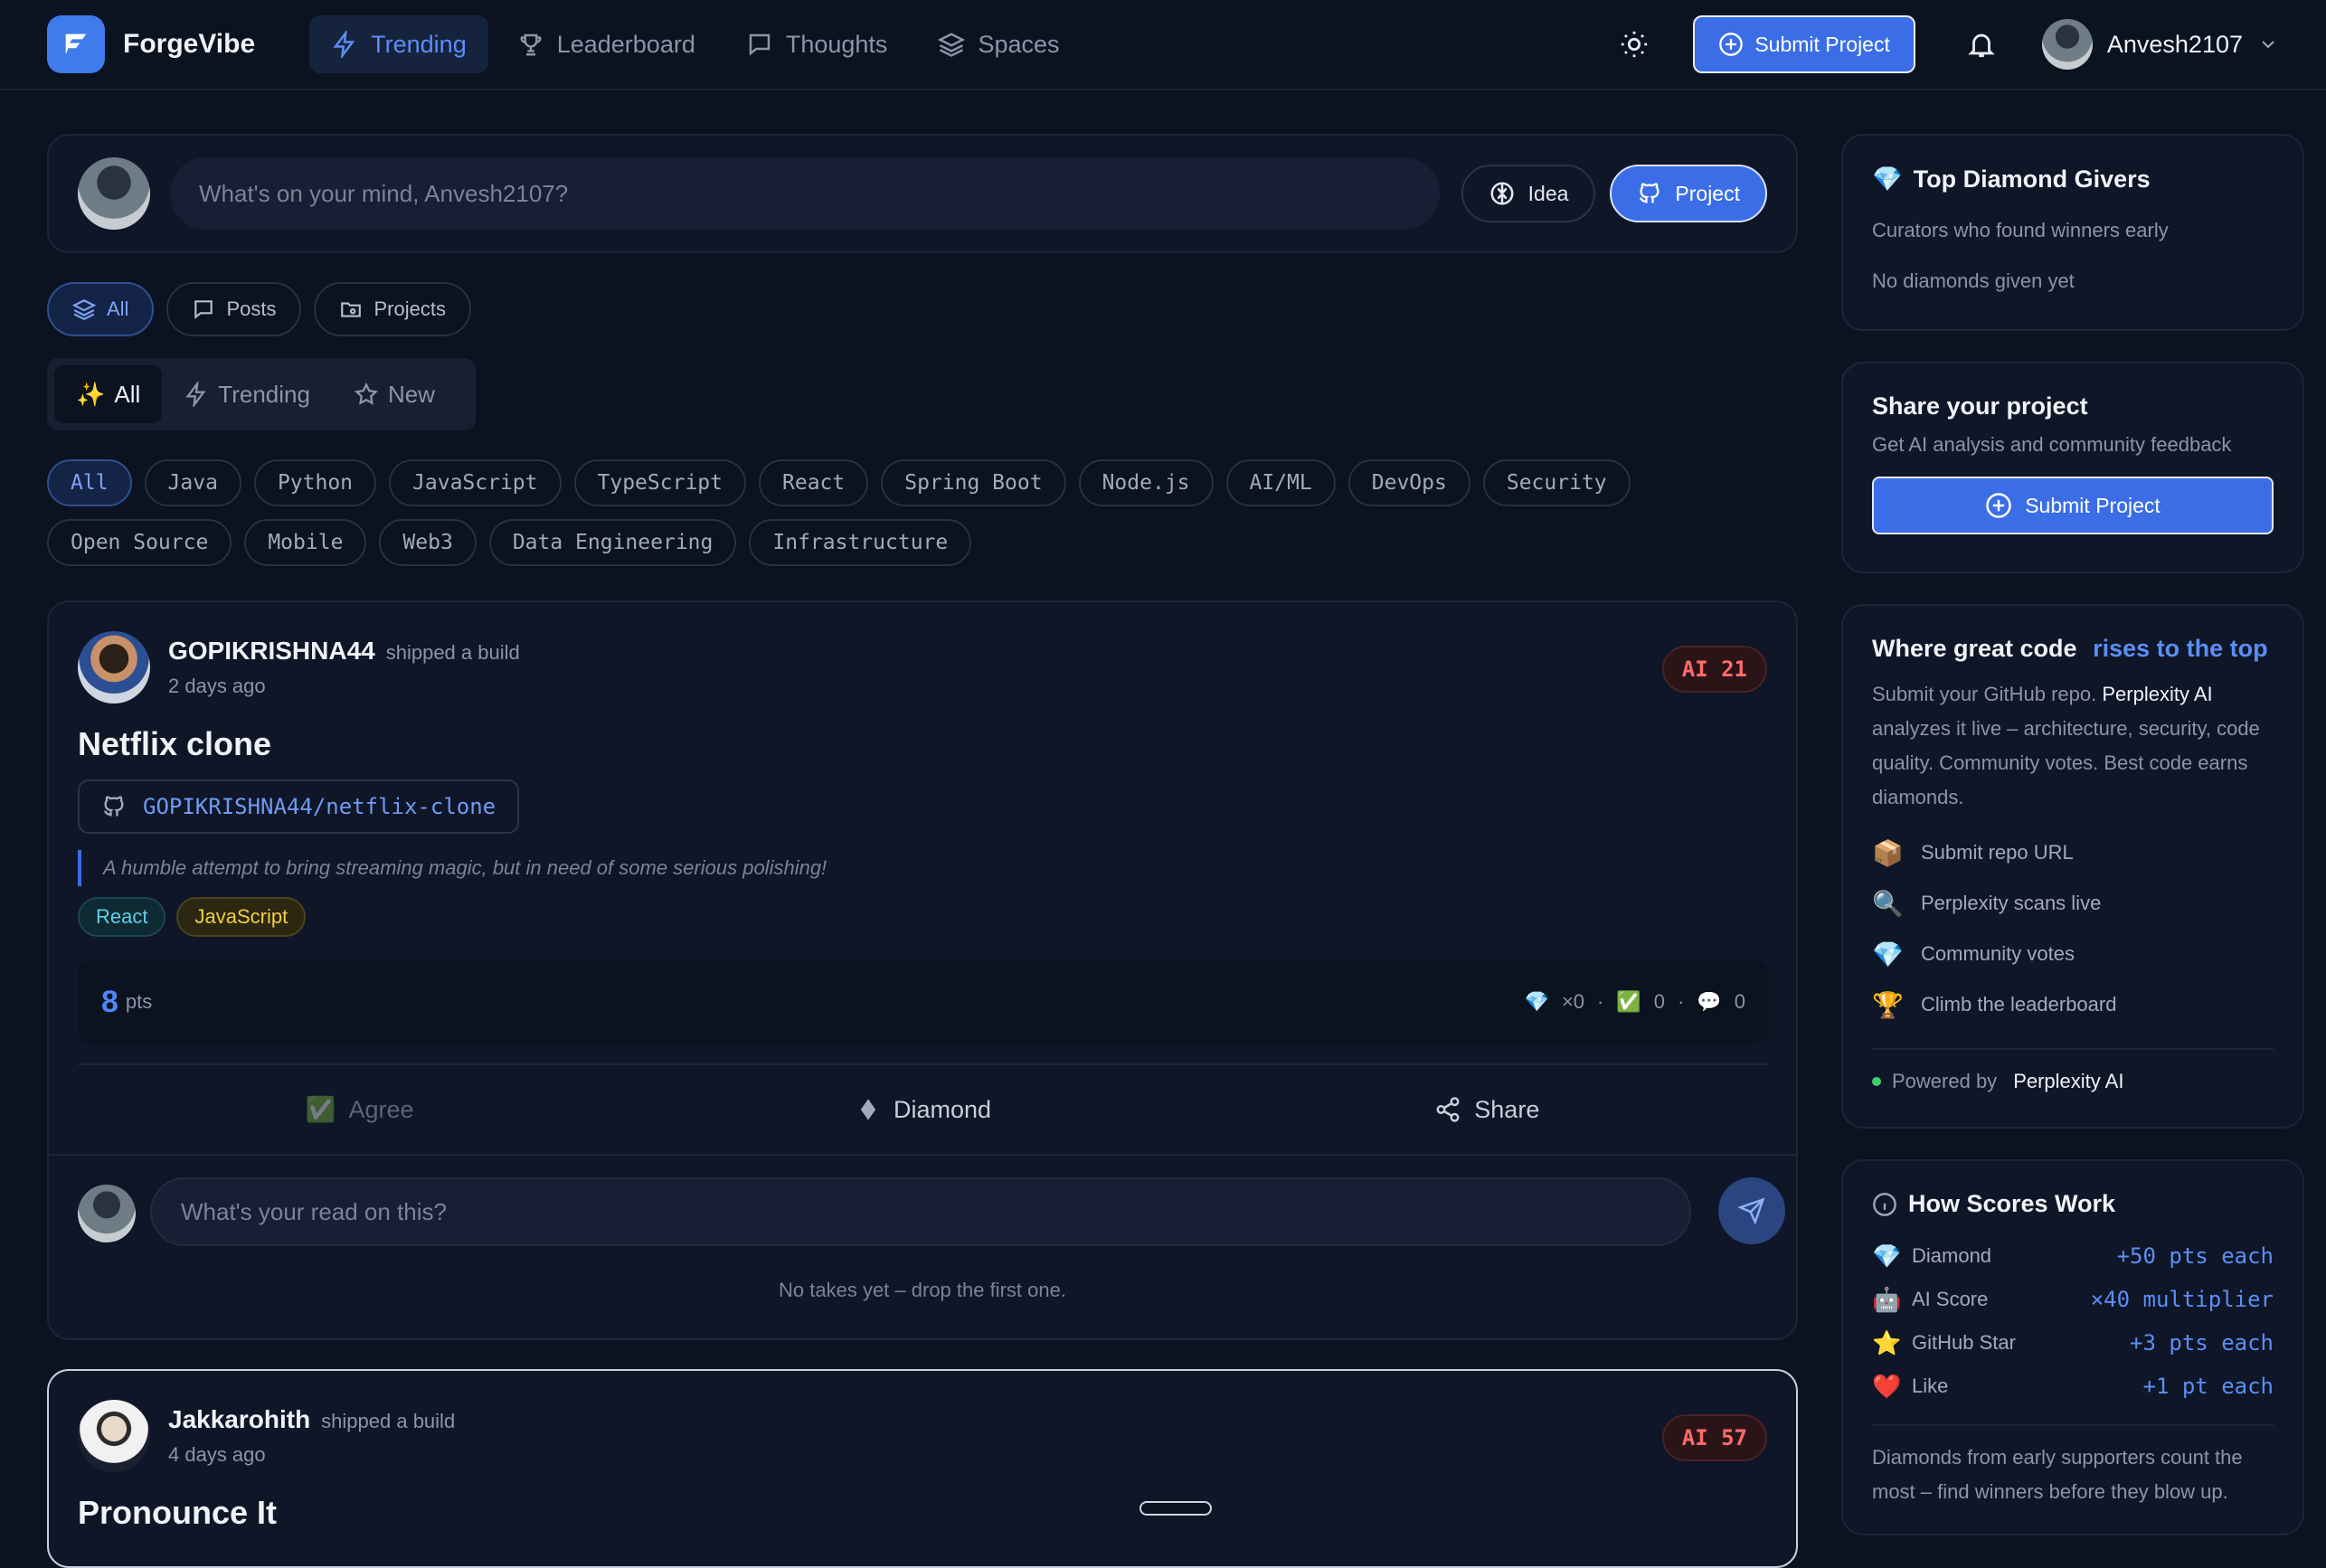 This screenshot has height=1568, width=2326. I want to click on step-label: Community votes, so click(1998, 953).